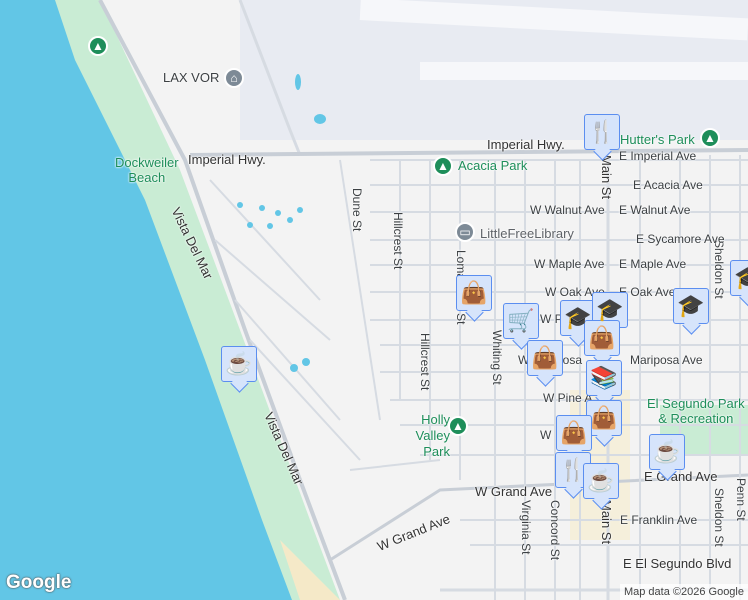  I want to click on lax-vor-label: LAX VOR, so click(191, 77).